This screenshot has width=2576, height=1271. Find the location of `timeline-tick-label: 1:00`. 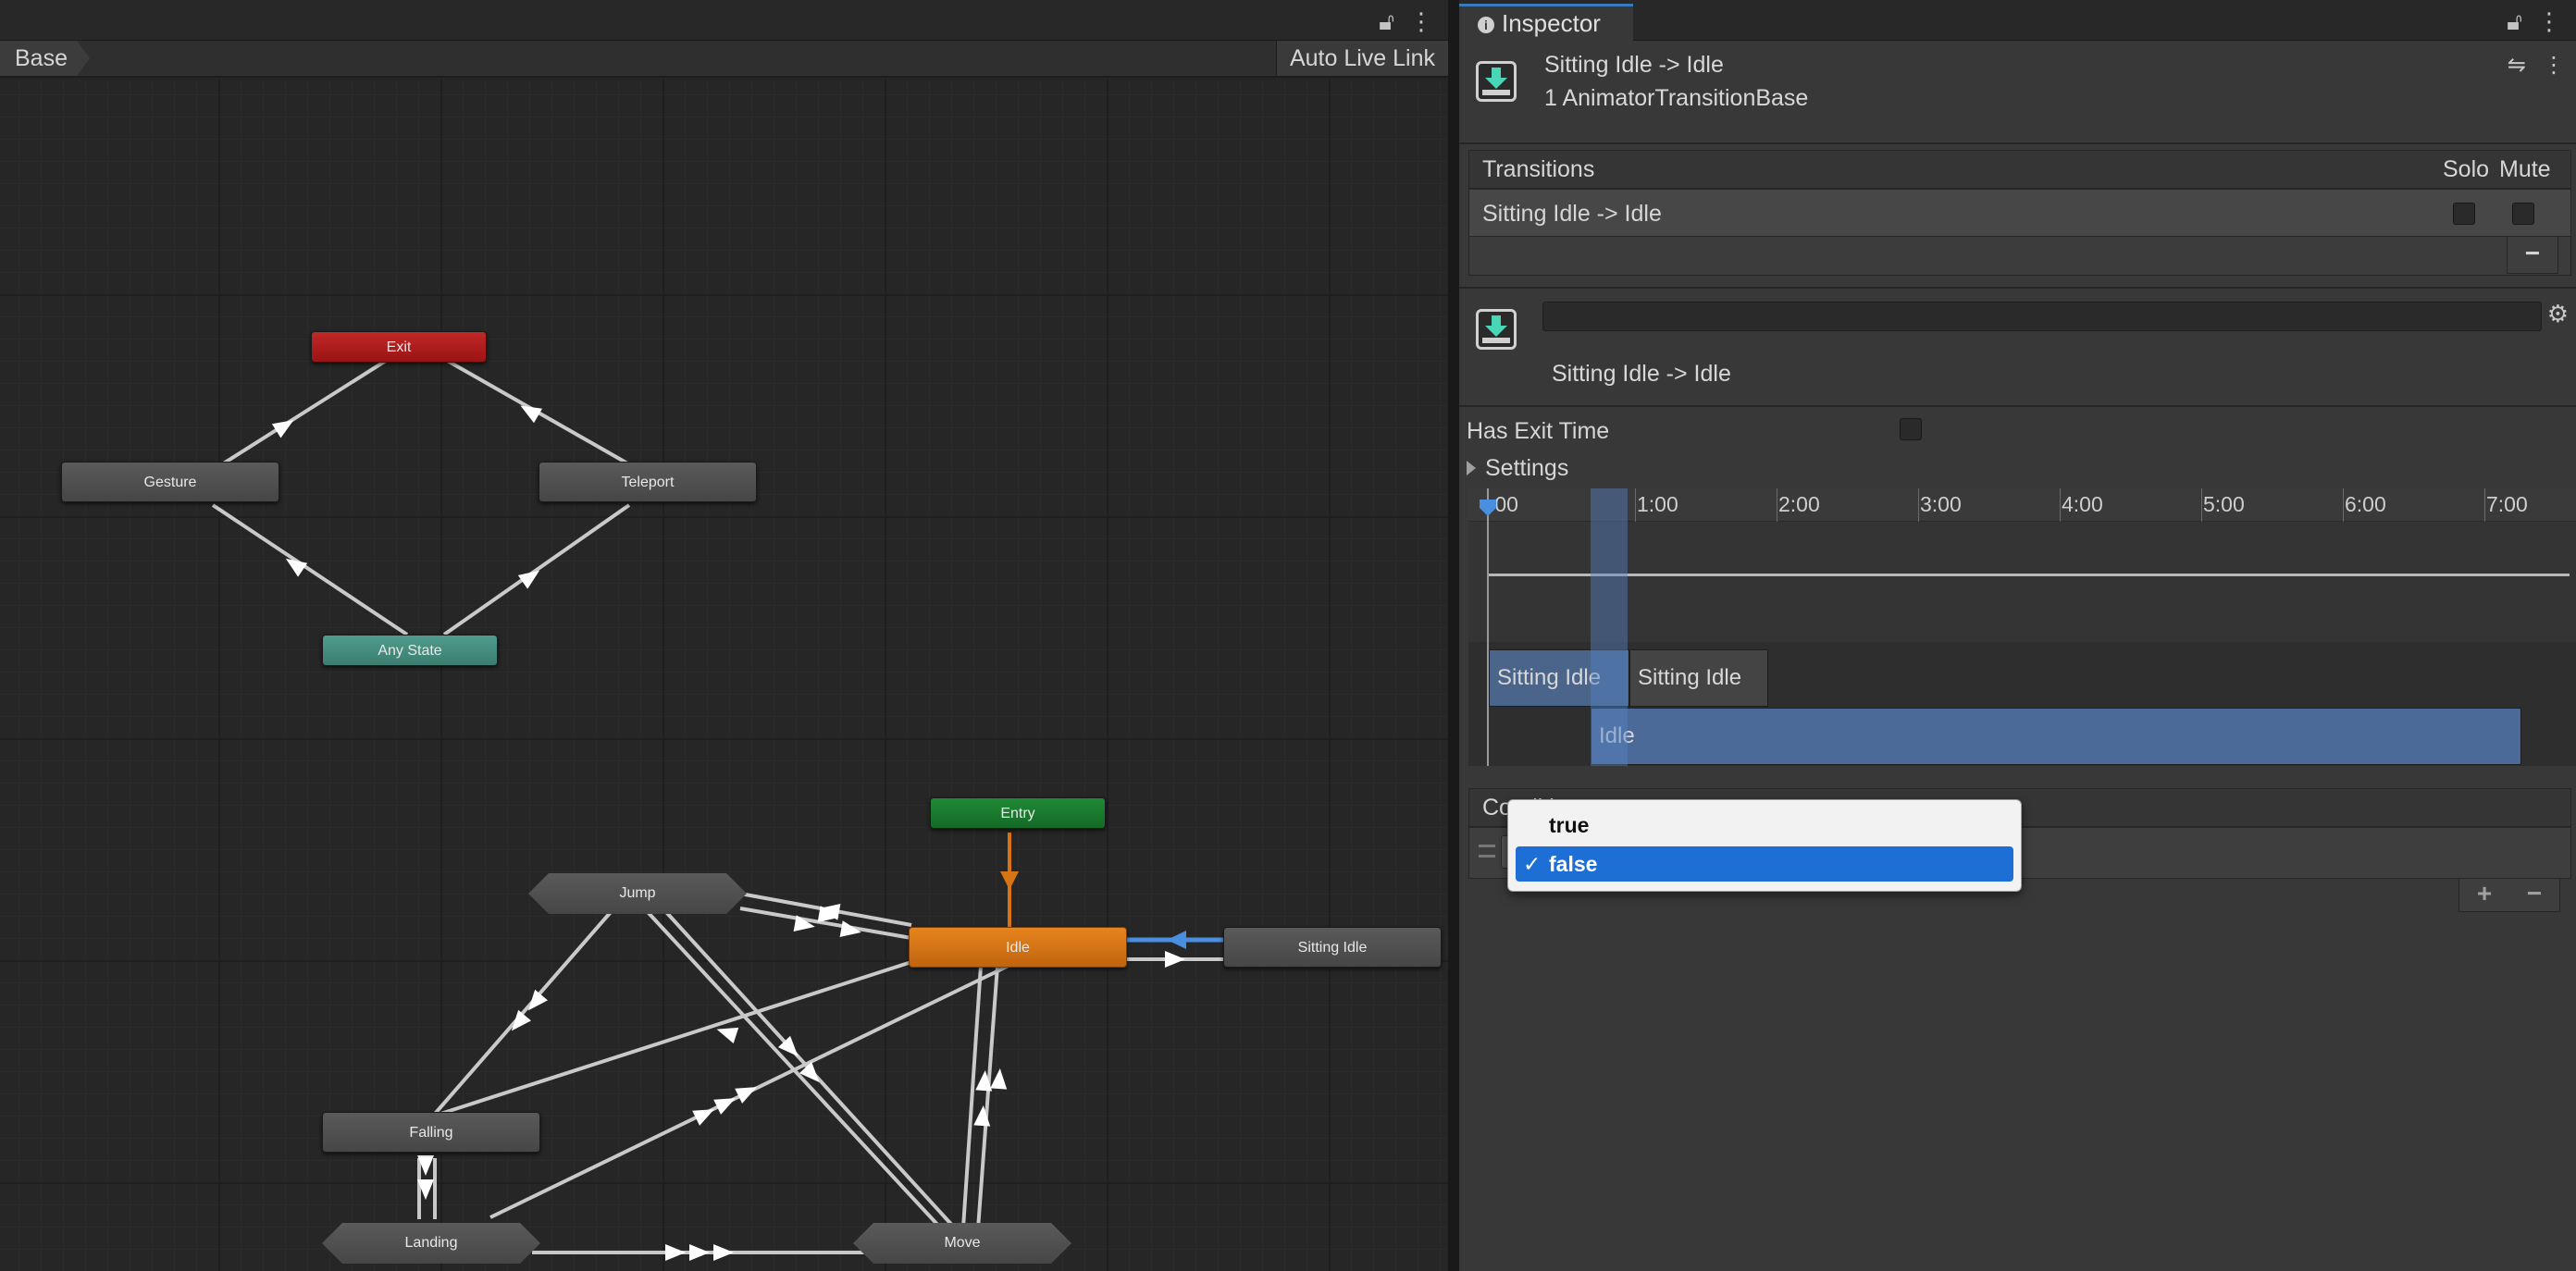

timeline-tick-label: 1:00 is located at coordinates (1658, 504).